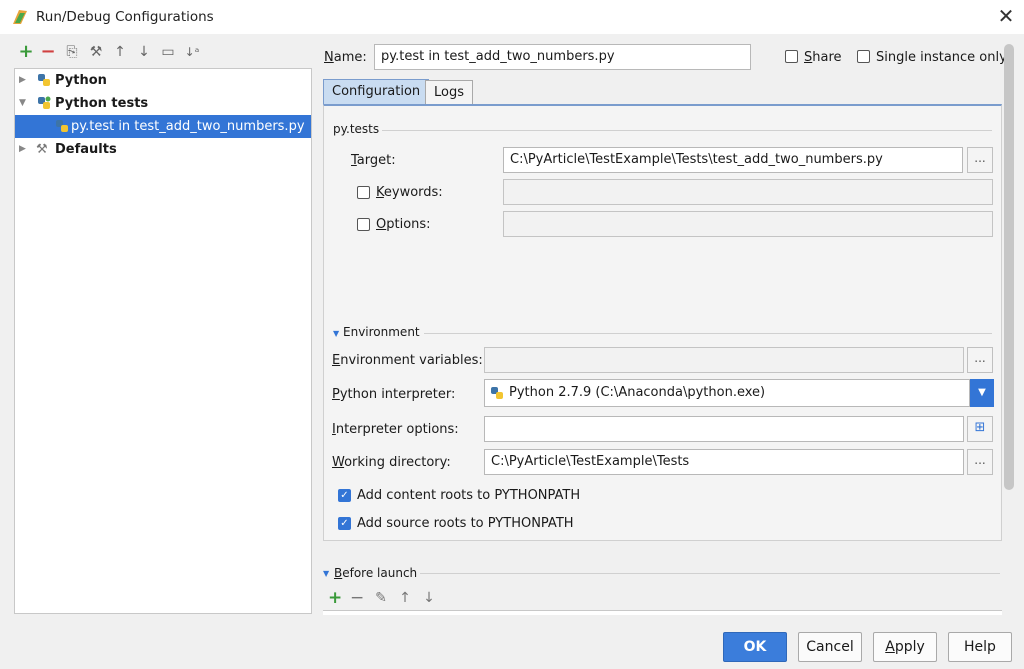  I want to click on python-tests-icon, so click(44, 102).